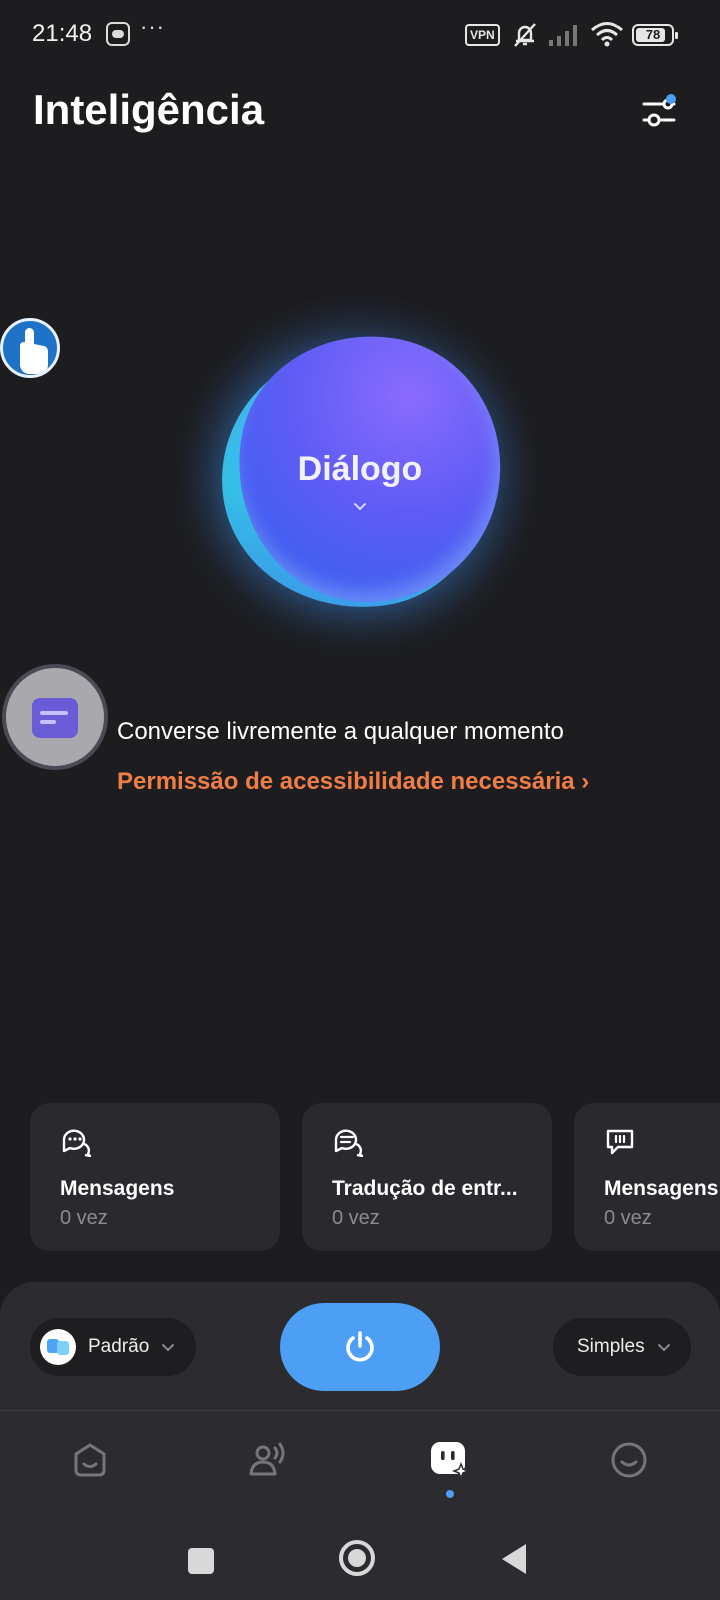 The image size is (720, 1600). I want to click on display-mode-label: Simples, so click(611, 1346).